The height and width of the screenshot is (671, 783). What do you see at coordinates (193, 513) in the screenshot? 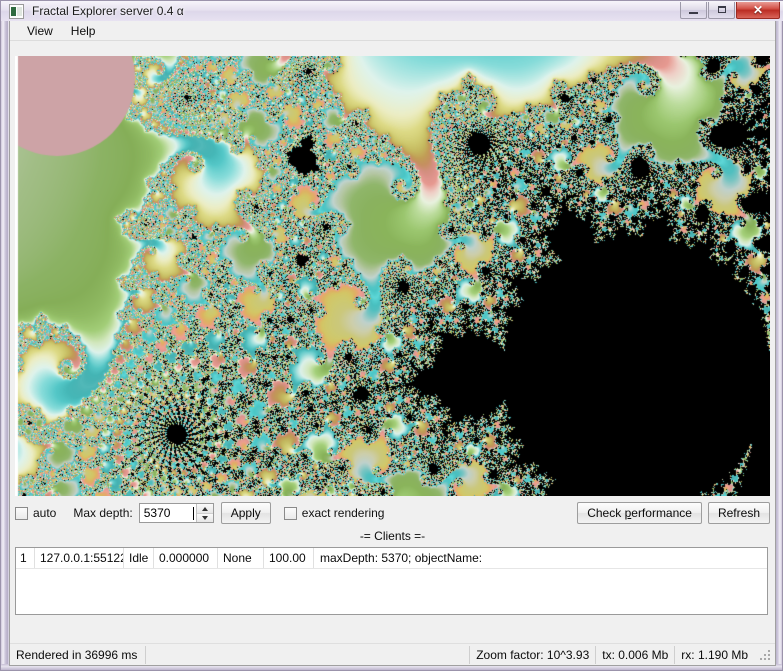
I see `text-caret` at bounding box center [193, 513].